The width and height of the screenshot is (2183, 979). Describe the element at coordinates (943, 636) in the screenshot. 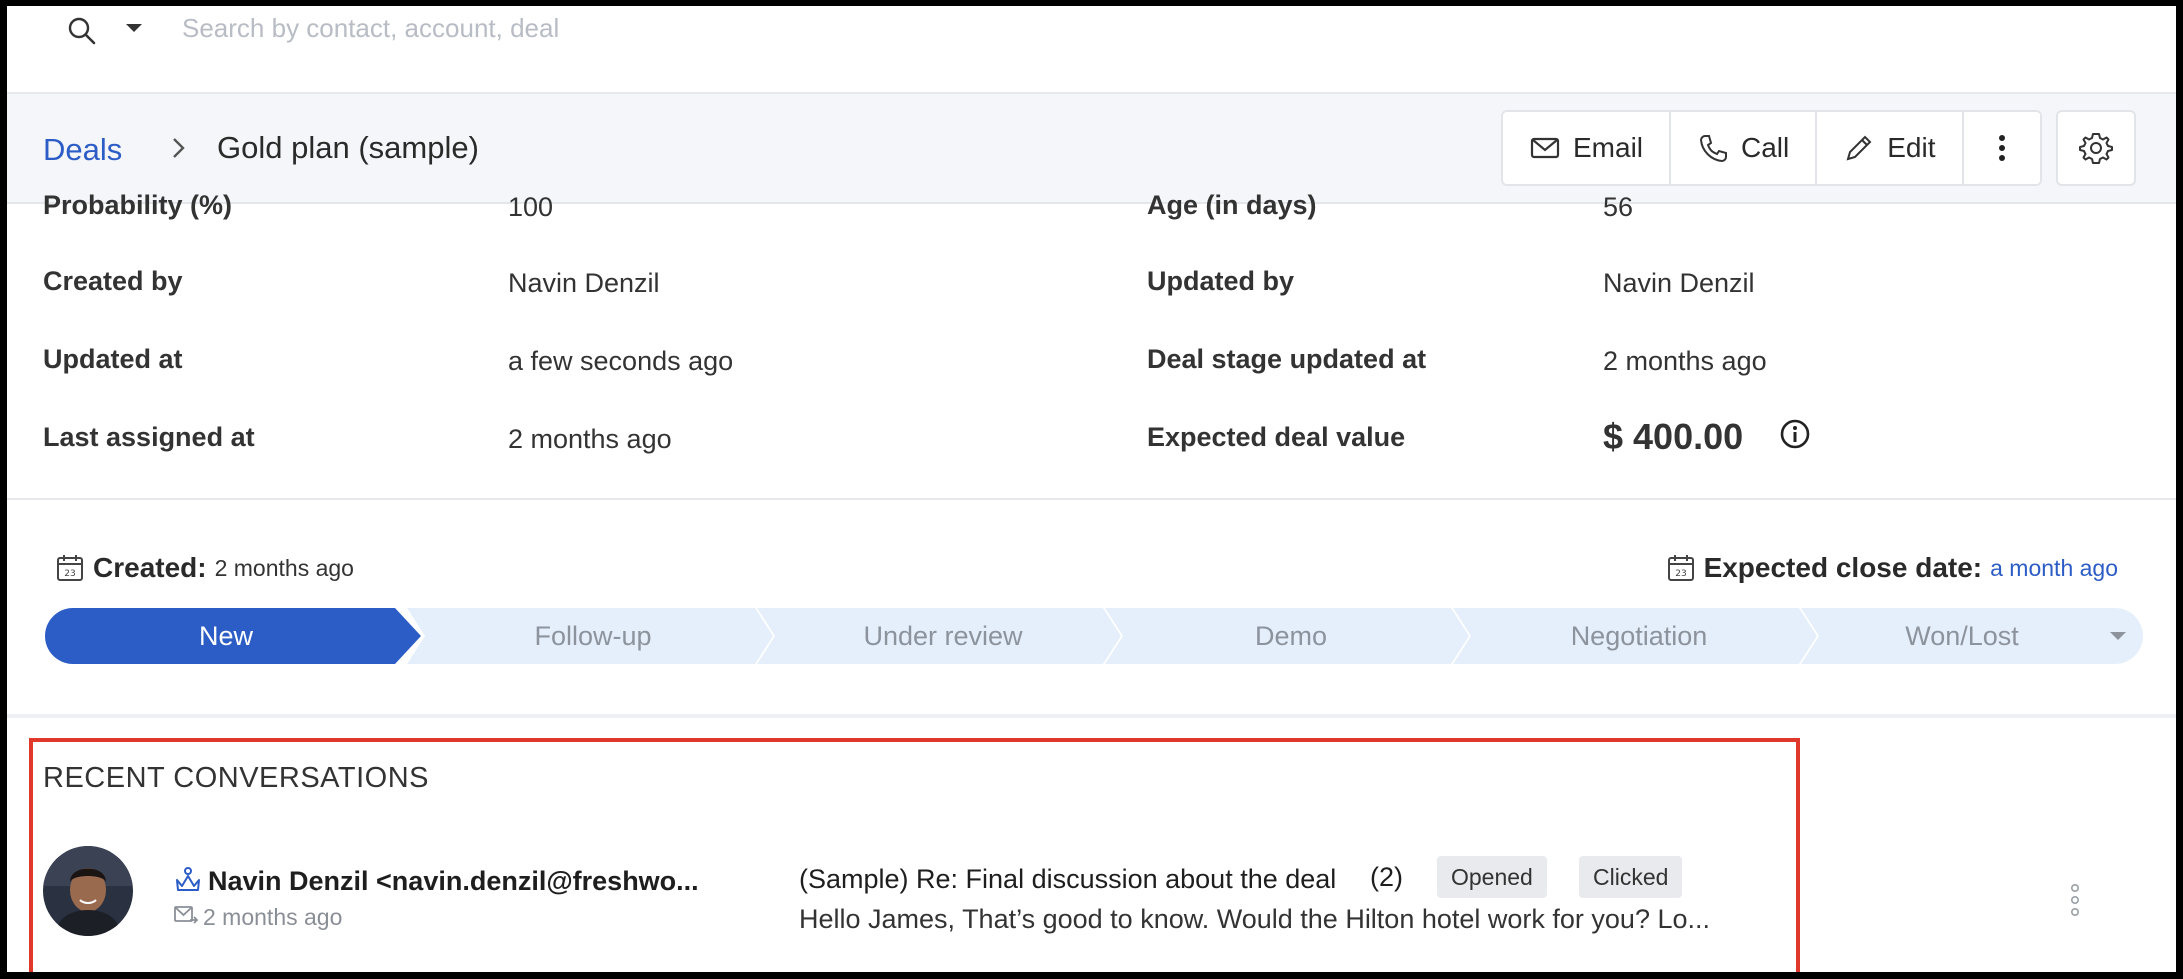

I see `stage-under-review: Under review` at that location.